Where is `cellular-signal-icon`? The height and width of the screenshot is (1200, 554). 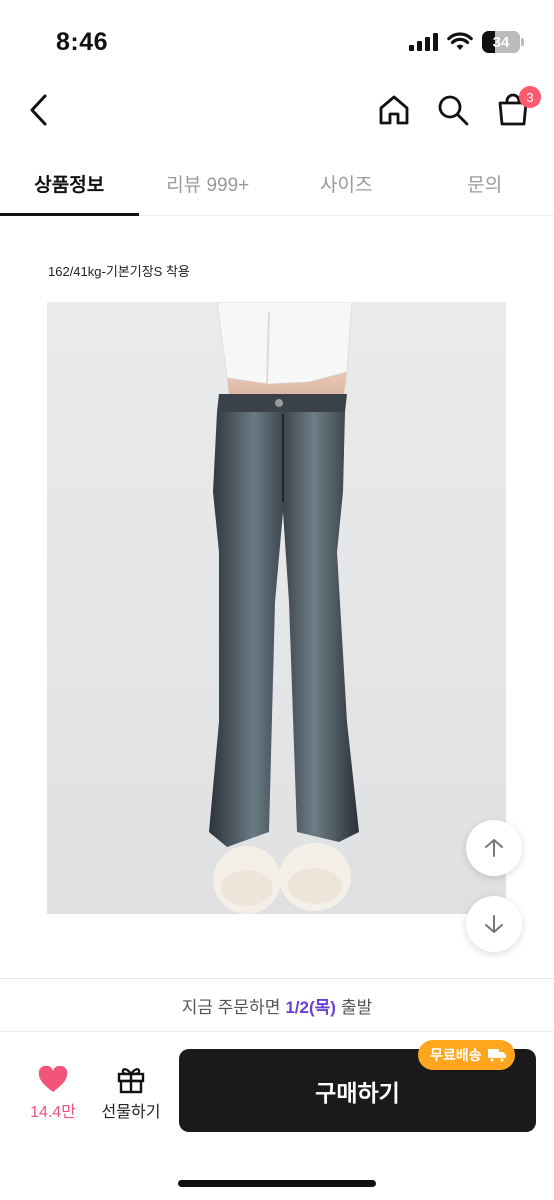
cellular-signal-icon is located at coordinates (423, 42).